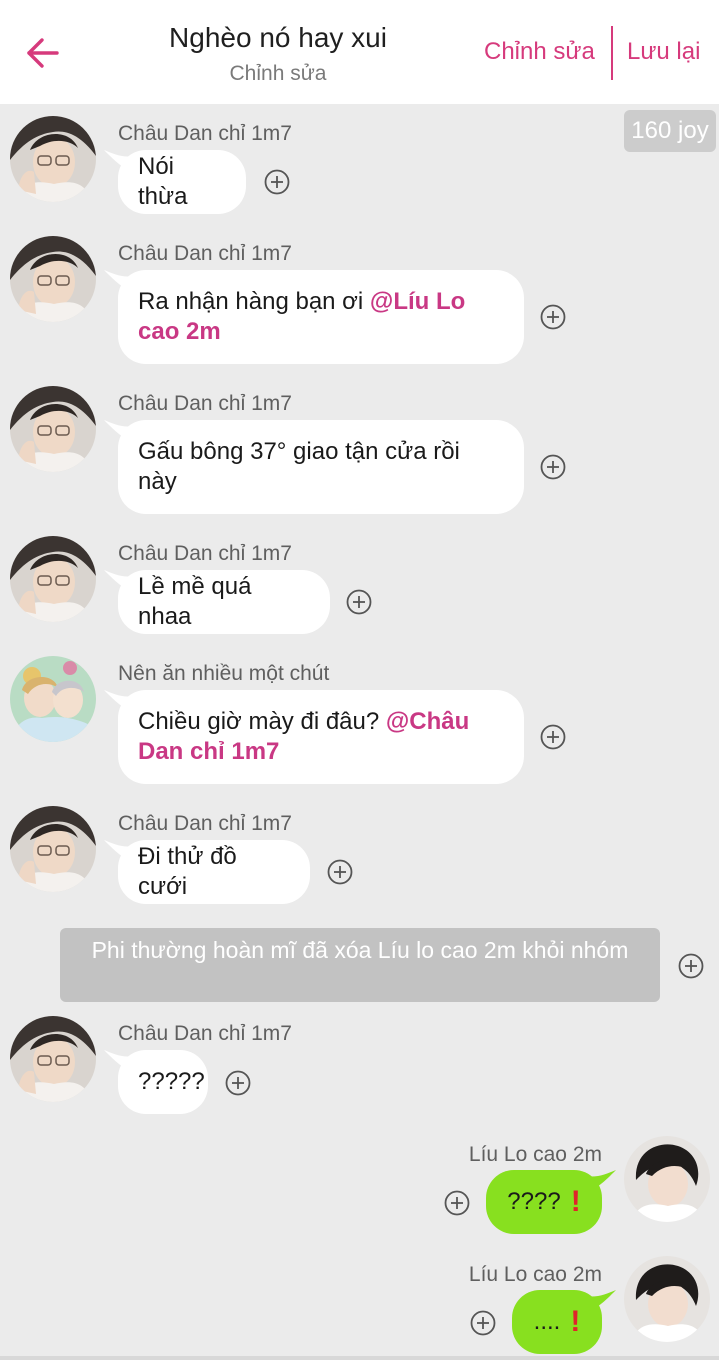 The height and width of the screenshot is (1360, 719). Describe the element at coordinates (195, 601) in the screenshot. I see `message-text: Lề mề quá nhaa` at that location.